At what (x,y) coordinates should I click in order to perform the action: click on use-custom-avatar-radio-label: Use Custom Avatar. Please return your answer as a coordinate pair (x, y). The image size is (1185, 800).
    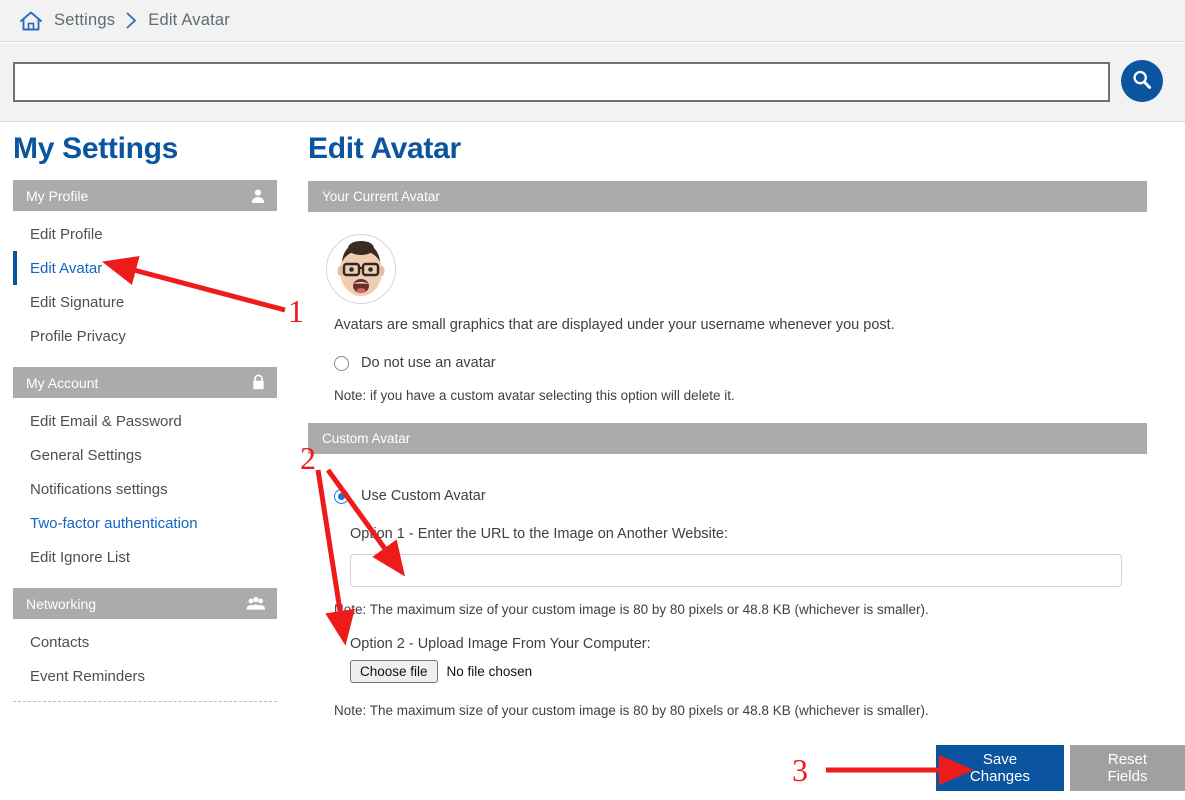
    Looking at the image, I should click on (423, 496).